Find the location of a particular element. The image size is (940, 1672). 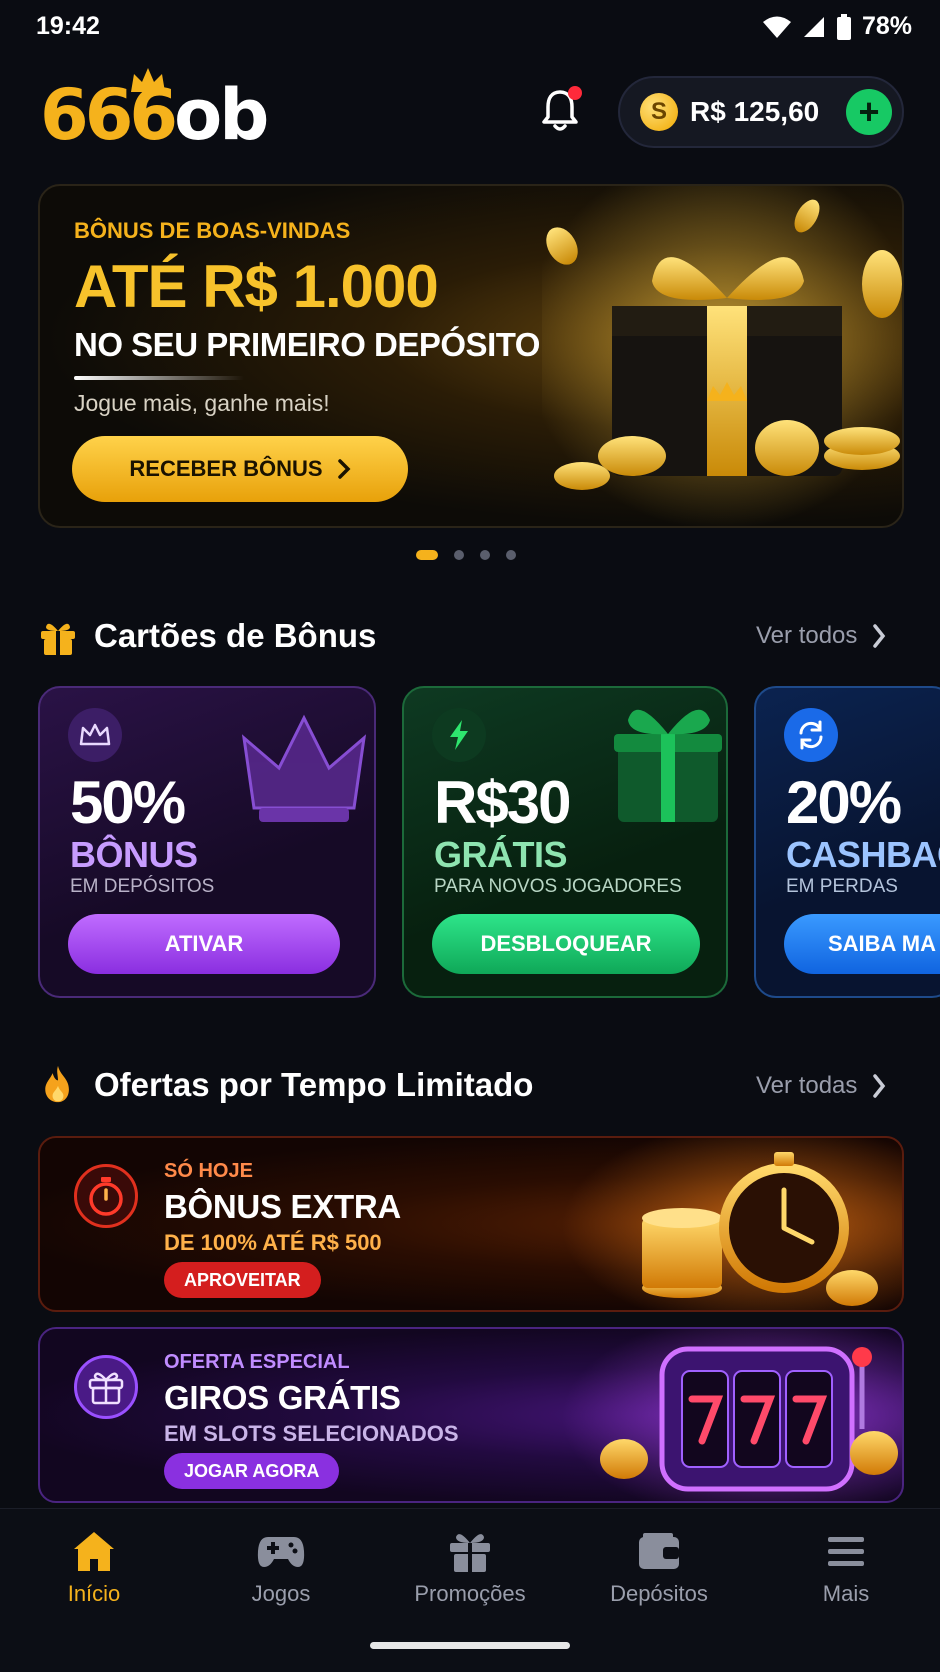

battery-percent: 78% is located at coordinates (886, 26).